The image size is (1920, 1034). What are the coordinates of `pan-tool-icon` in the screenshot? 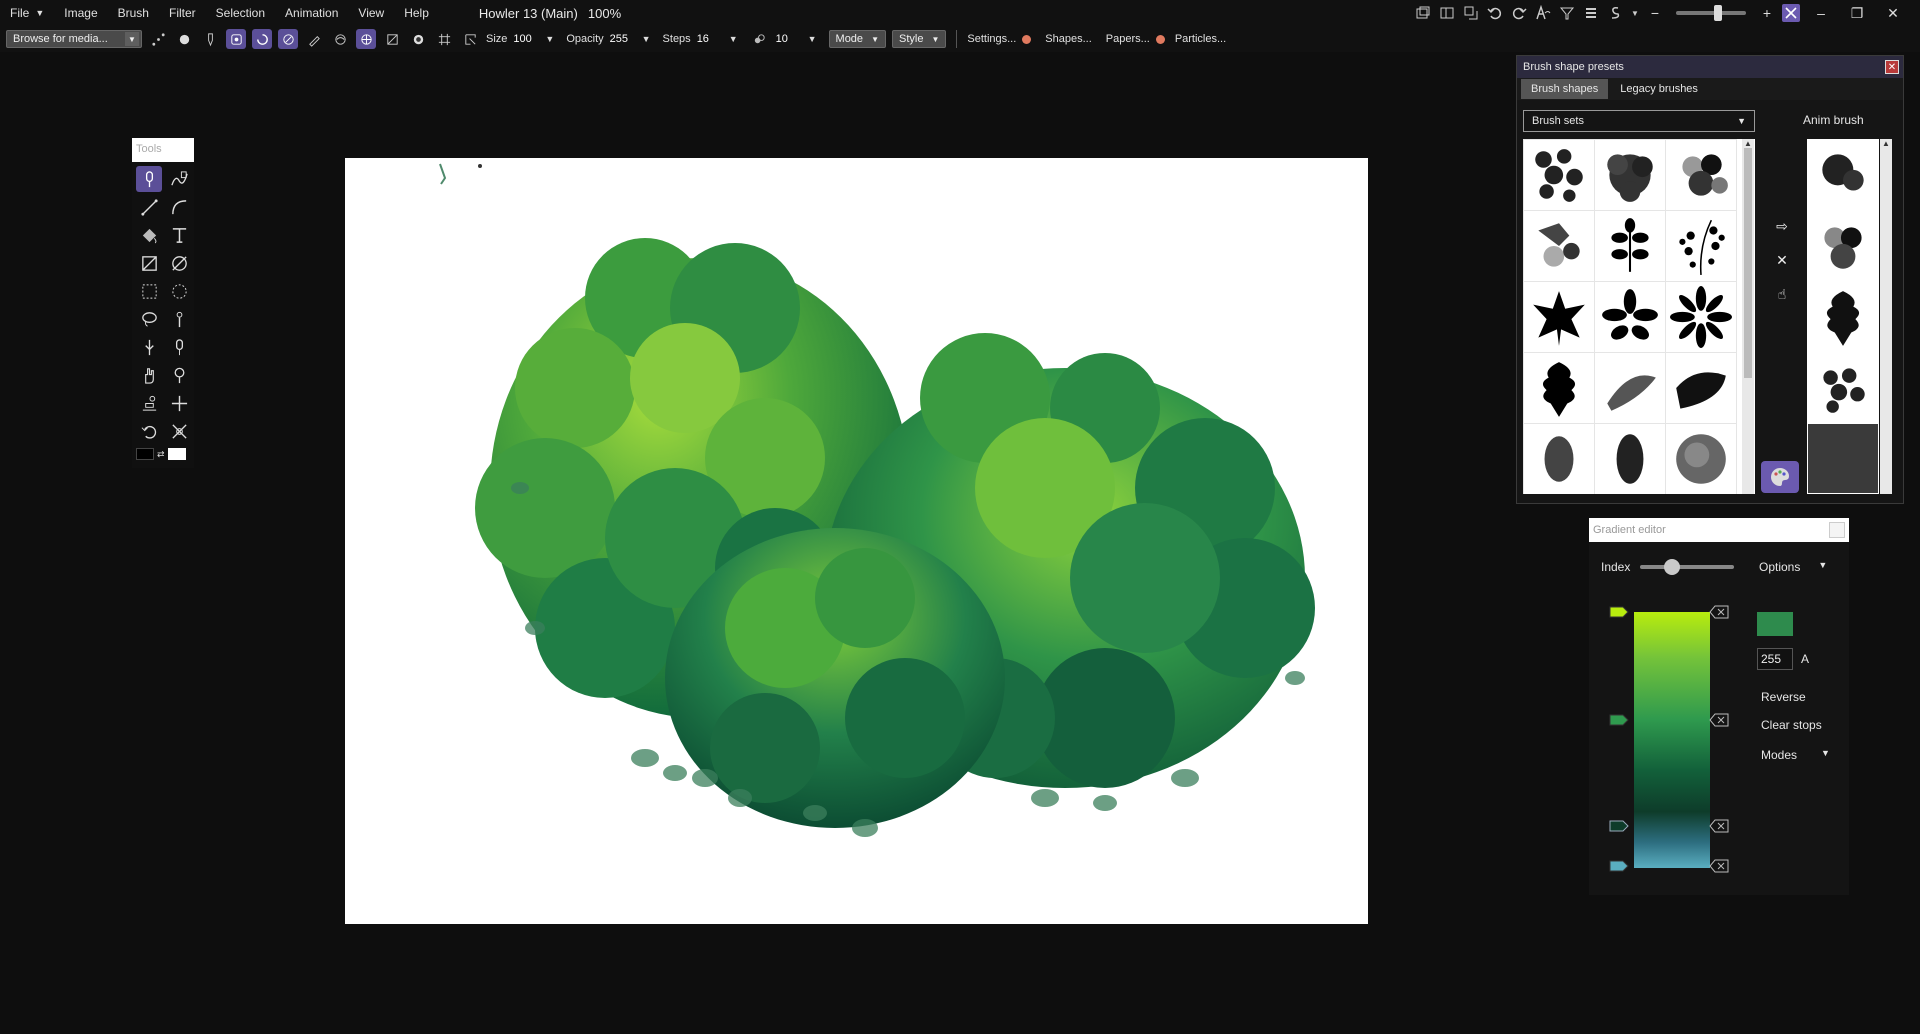 It's located at (149, 375).